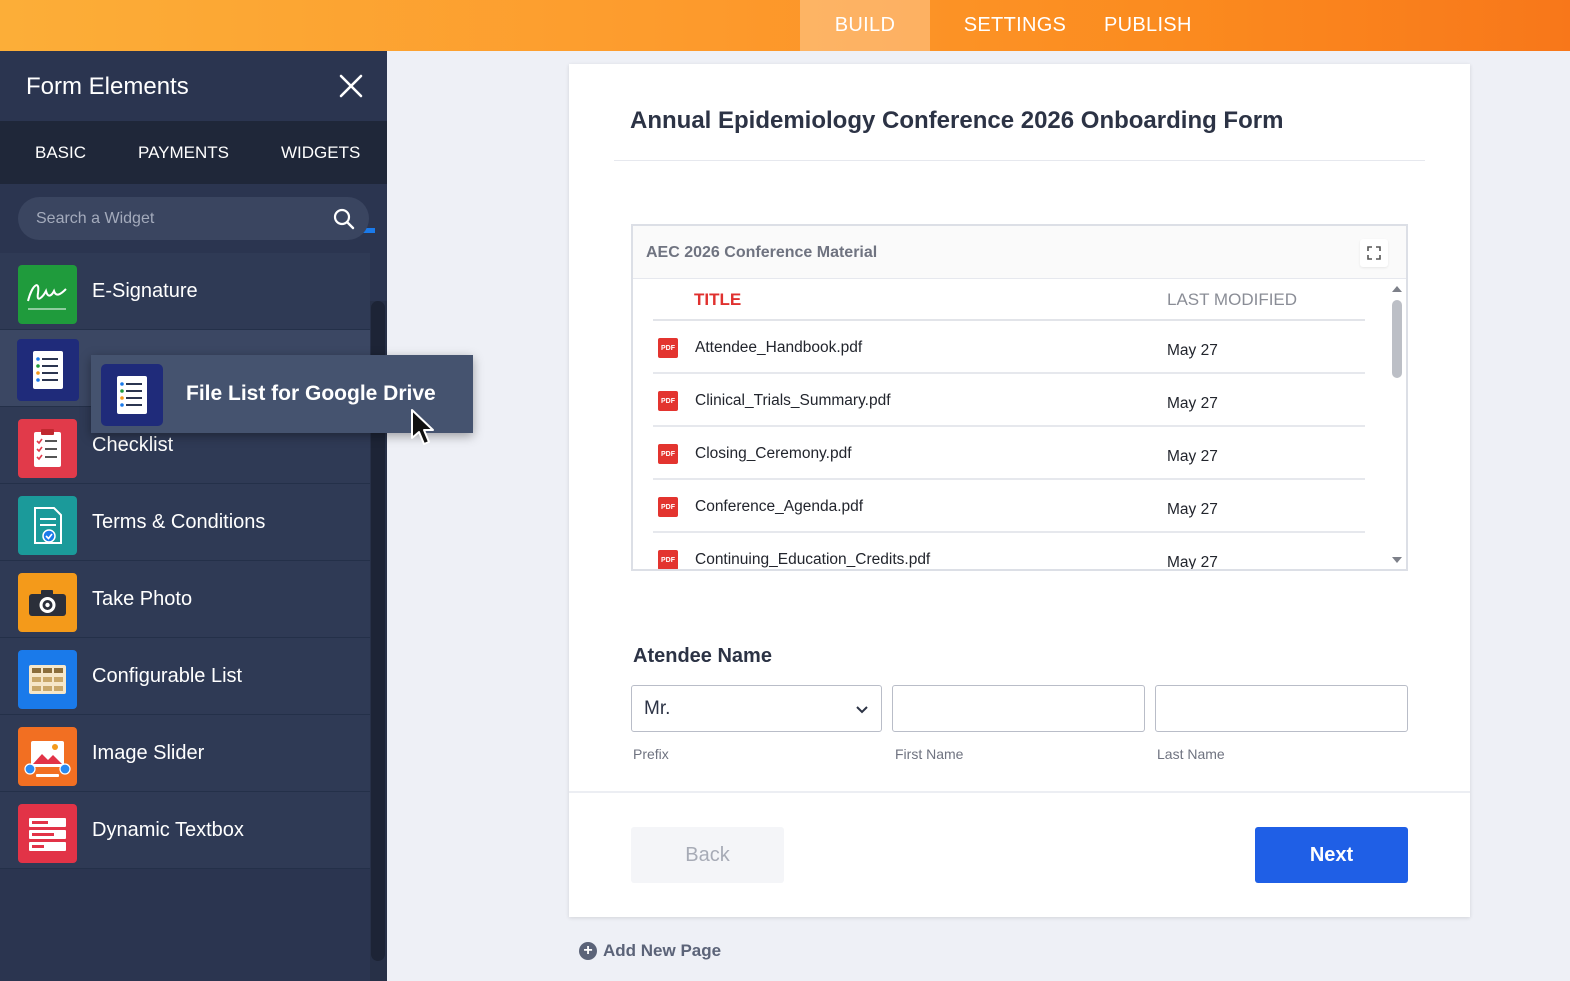 This screenshot has width=1570, height=981. I want to click on tab-payments: PAYMENTS, so click(183, 152).